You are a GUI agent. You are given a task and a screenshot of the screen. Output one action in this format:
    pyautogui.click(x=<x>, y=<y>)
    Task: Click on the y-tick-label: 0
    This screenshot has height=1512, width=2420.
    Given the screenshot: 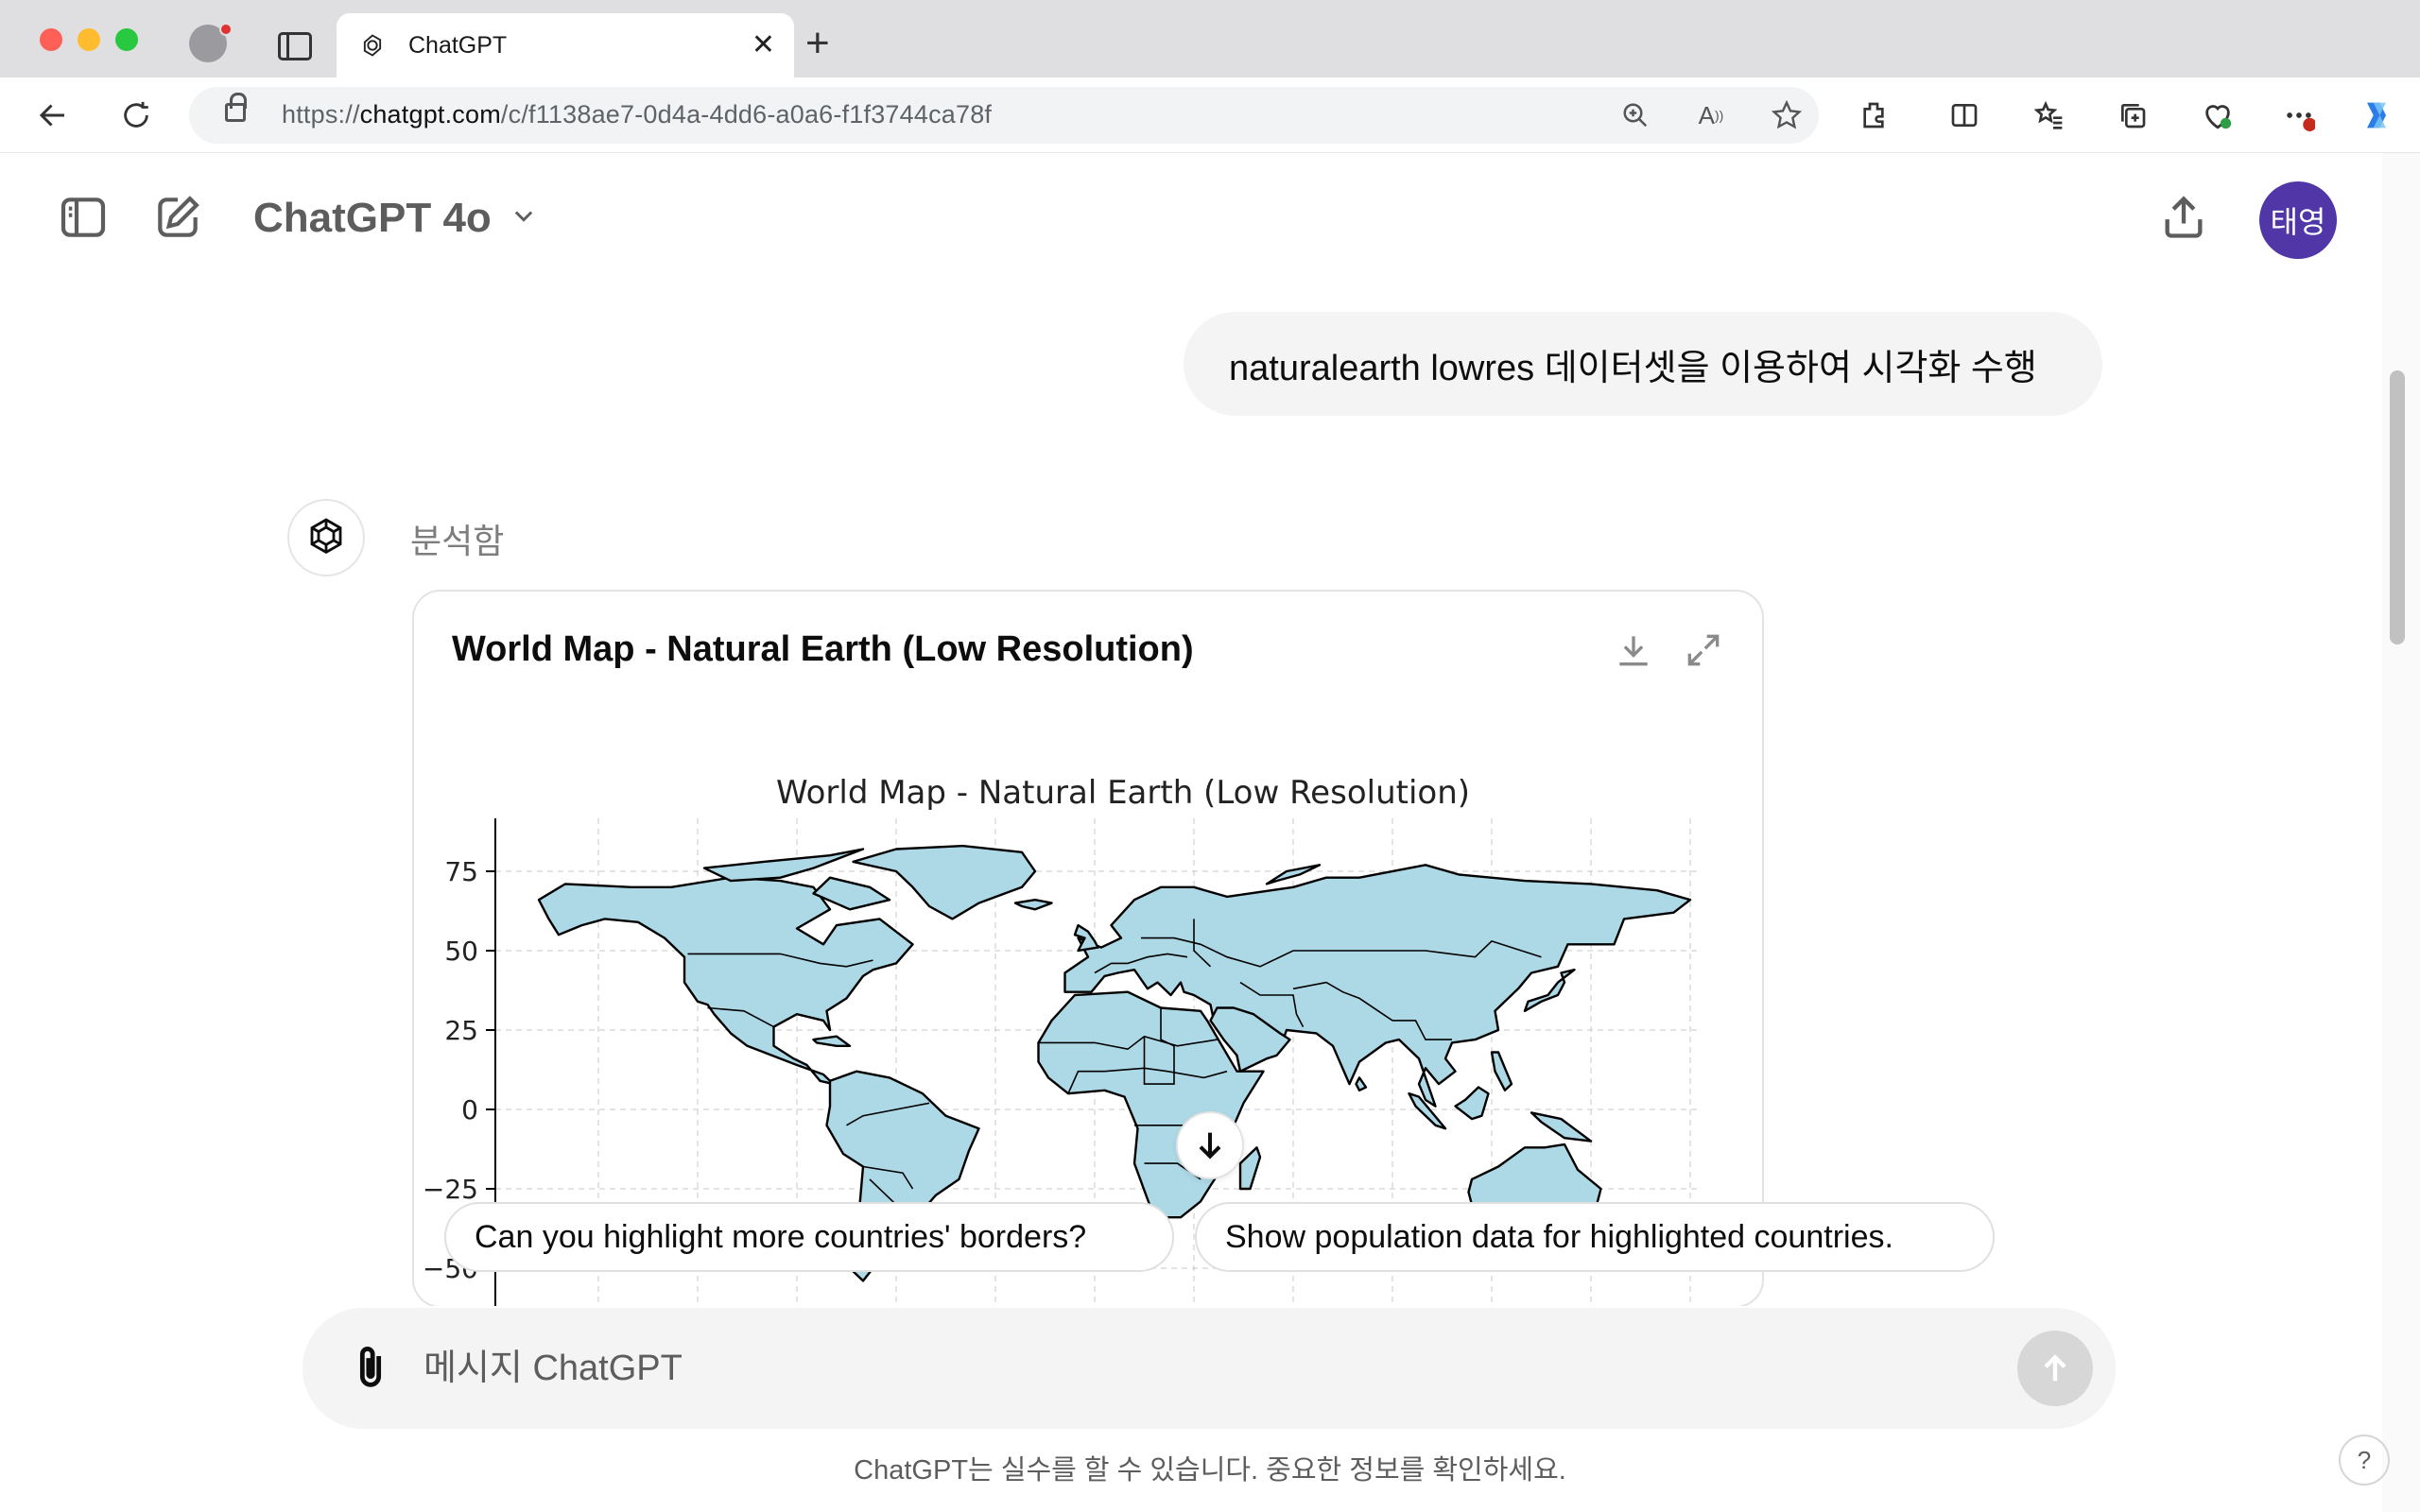 What is the action you would take?
    pyautogui.click(x=469, y=1109)
    